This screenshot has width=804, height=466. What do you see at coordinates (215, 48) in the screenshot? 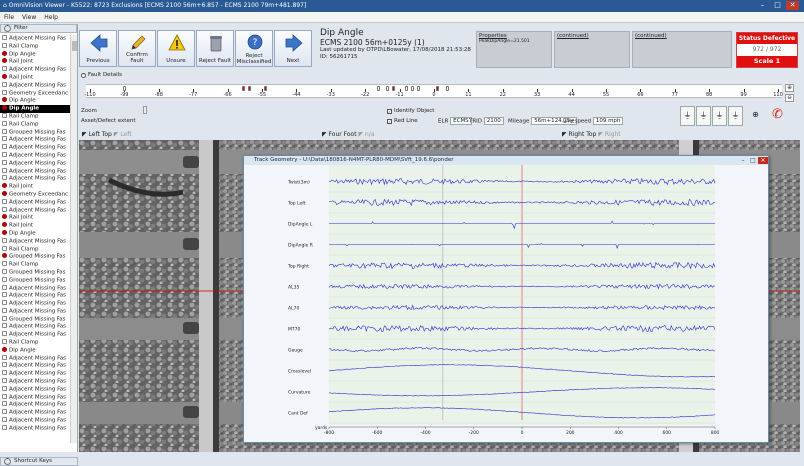
I see `reject-fault-button: Reject Fault` at bounding box center [215, 48].